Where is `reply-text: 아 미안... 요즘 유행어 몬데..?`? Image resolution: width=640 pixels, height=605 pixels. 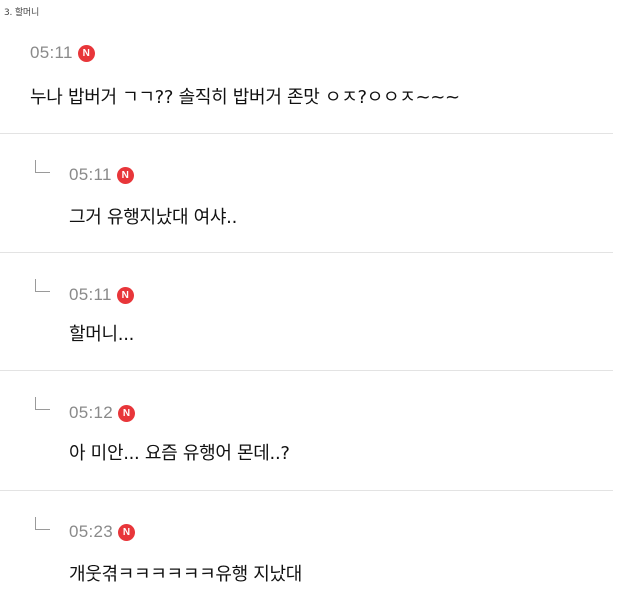 reply-text: 아 미안... 요즘 유행어 몬데..? is located at coordinates (179, 453).